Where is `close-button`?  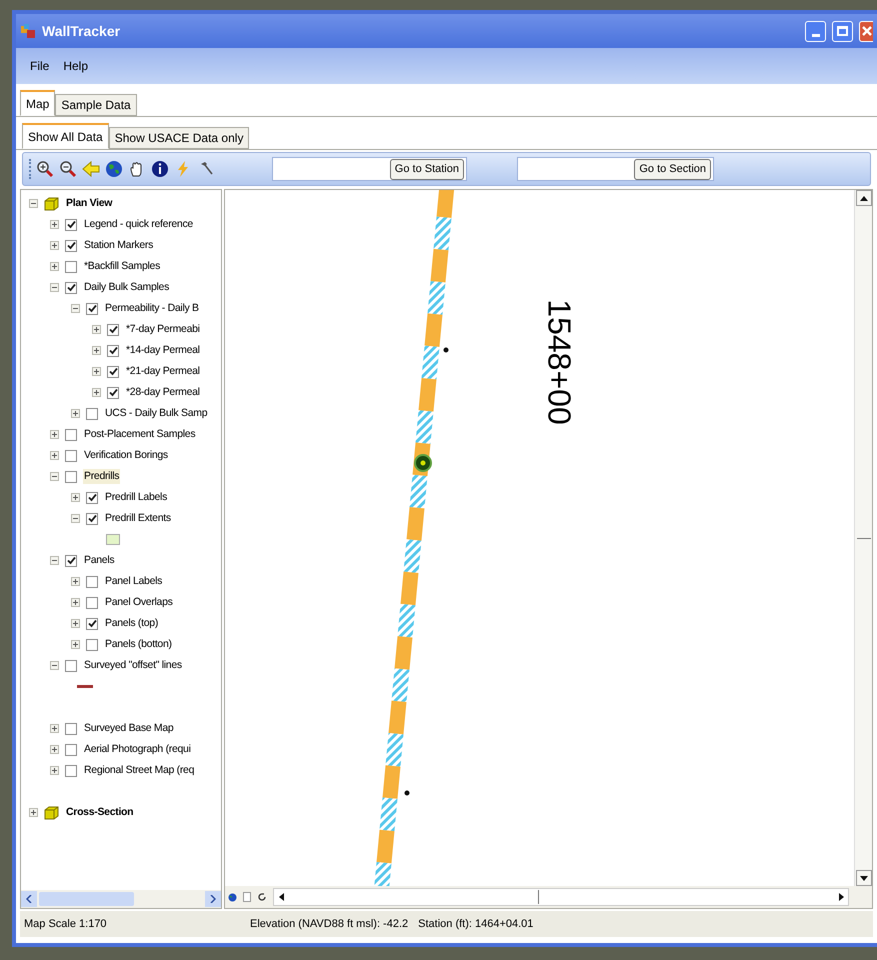 close-button is located at coordinates (866, 31).